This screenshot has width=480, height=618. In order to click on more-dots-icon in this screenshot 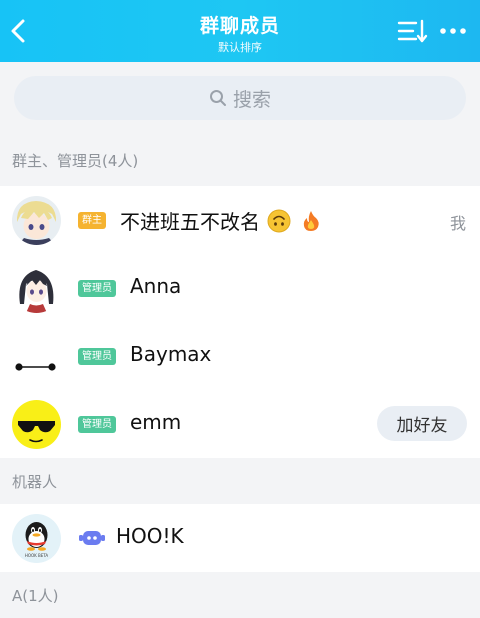, I will do `click(453, 31)`.